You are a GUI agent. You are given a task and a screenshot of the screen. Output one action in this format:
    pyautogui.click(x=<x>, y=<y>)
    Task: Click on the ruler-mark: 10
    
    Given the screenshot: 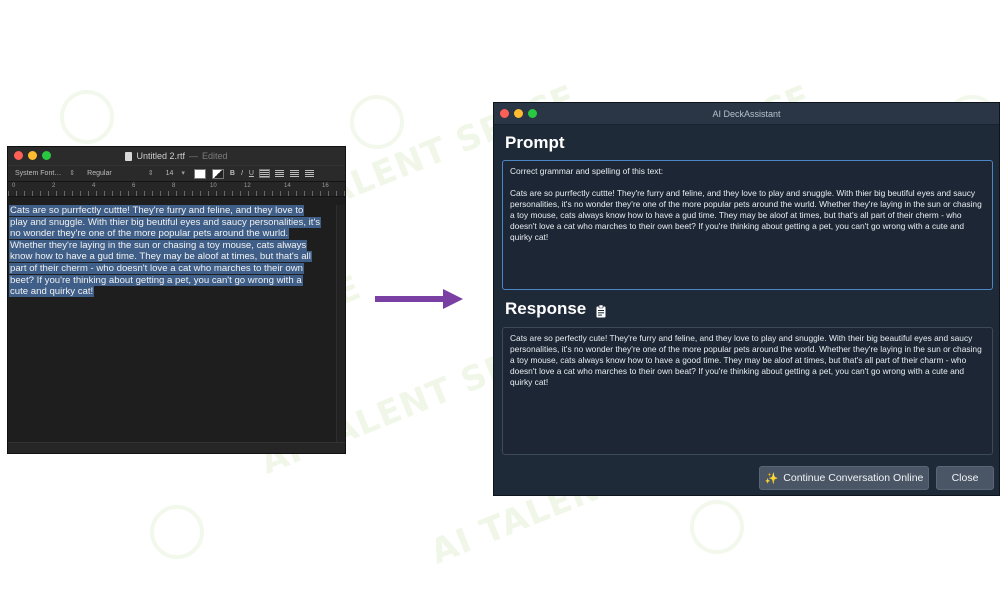 What is the action you would take?
    pyautogui.click(x=213, y=186)
    